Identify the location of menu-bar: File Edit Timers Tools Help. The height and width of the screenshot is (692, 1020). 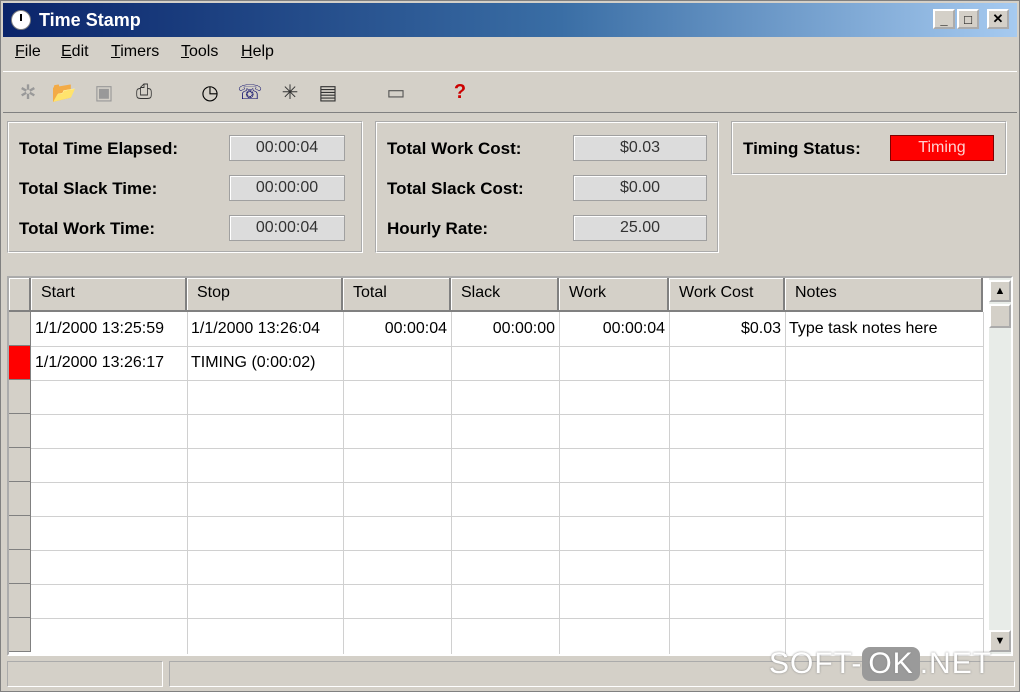
(510, 53).